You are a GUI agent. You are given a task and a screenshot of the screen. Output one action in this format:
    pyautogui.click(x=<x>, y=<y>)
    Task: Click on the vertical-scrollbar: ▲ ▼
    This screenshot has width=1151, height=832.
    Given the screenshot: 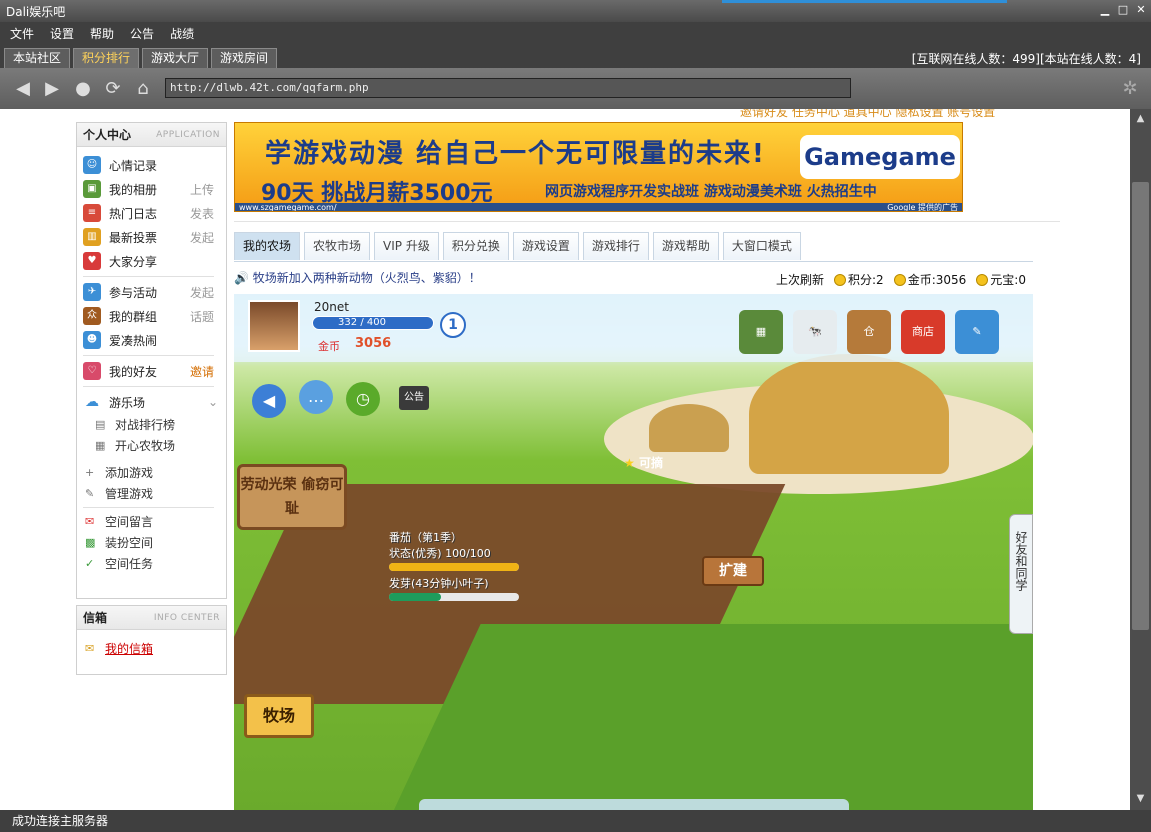 What is the action you would take?
    pyautogui.click(x=1140, y=459)
    